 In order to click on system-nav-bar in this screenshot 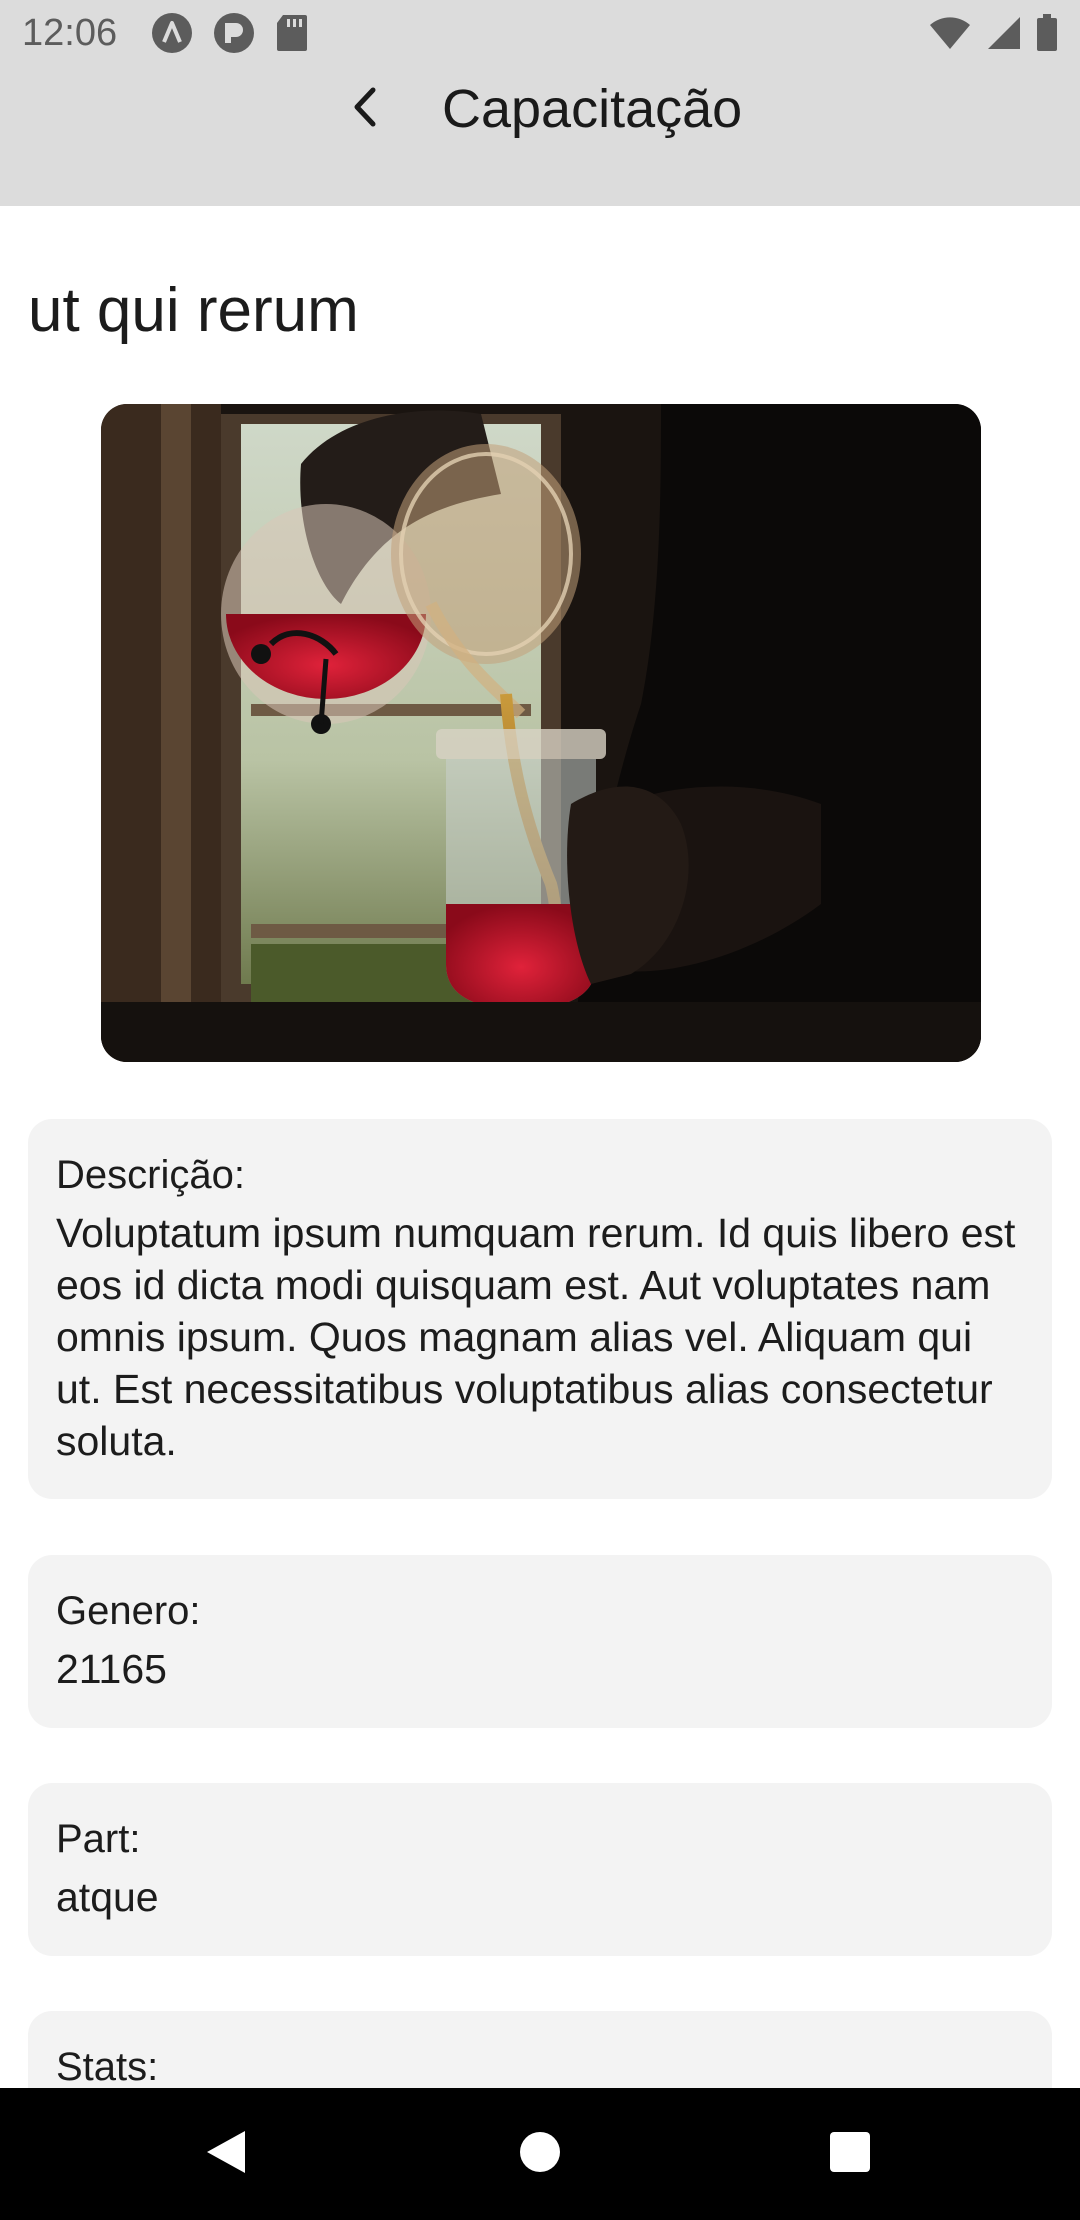, I will do `click(540, 2154)`.